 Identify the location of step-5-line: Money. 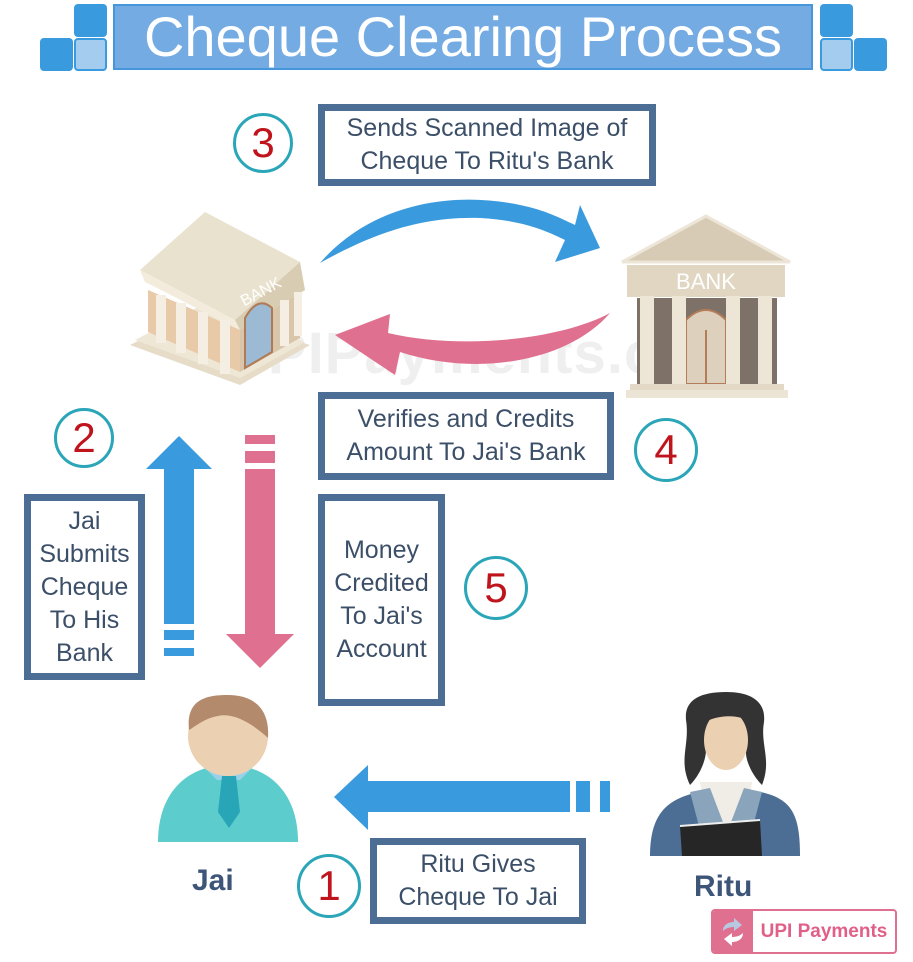
(381, 550).